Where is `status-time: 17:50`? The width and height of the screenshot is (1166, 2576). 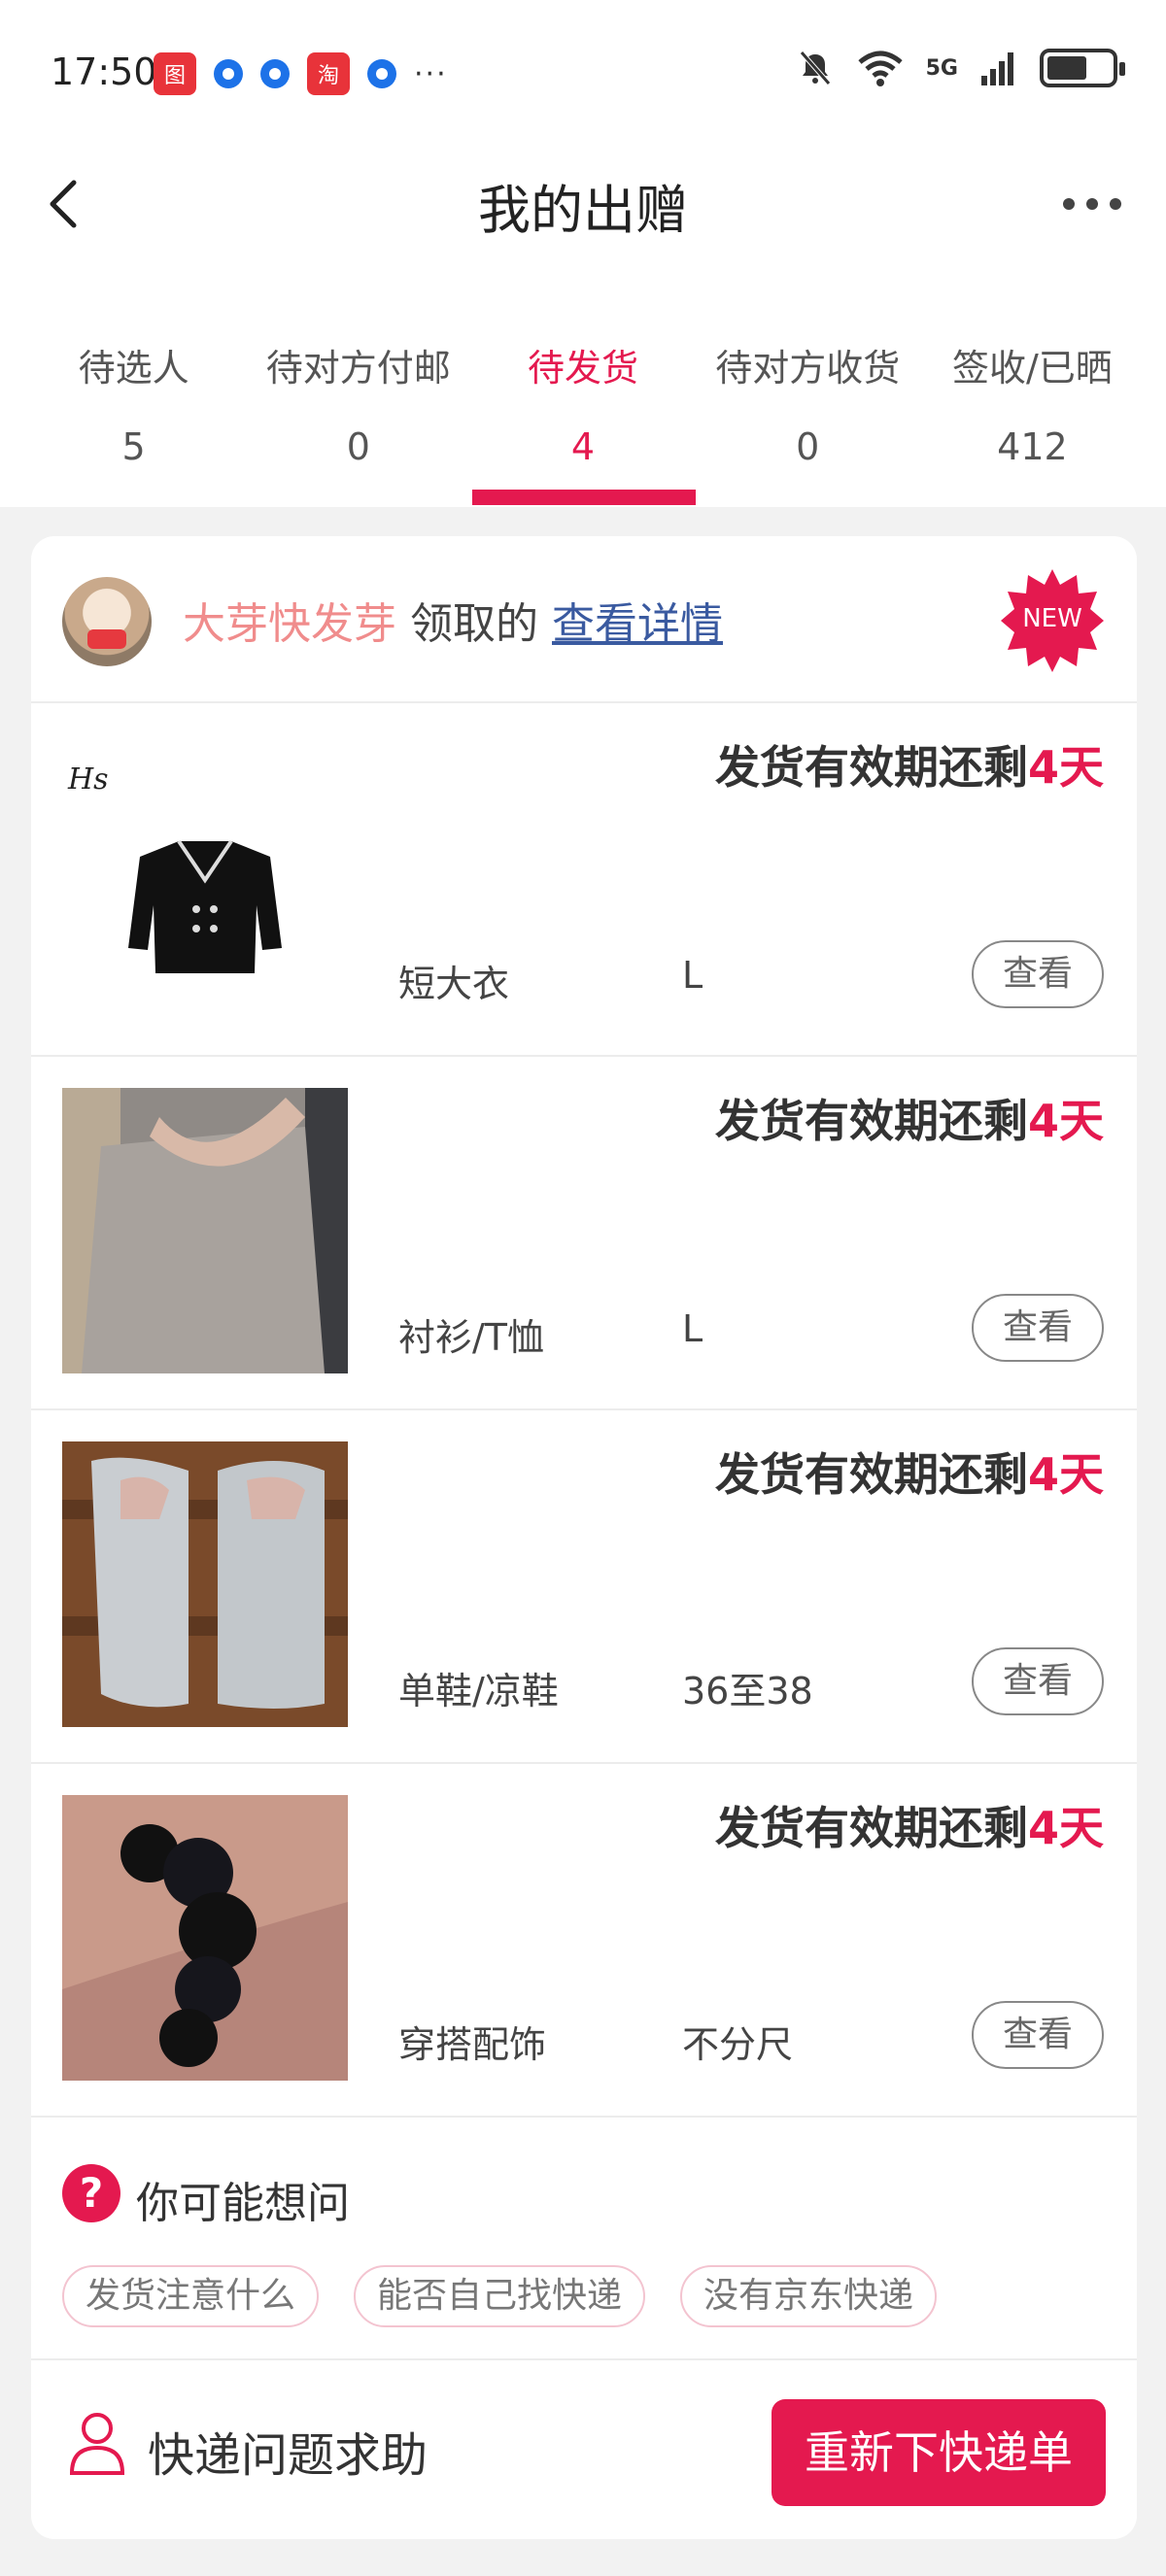 status-time: 17:50 is located at coordinates (104, 72).